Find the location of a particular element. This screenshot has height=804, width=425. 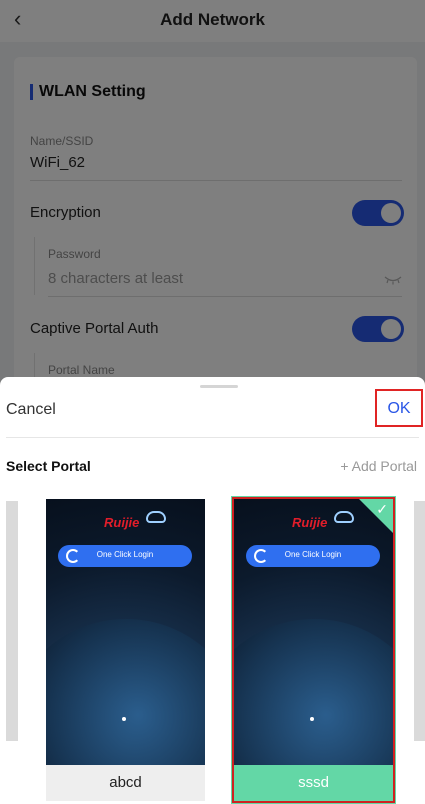

portal-name: abcd is located at coordinates (125, 783).